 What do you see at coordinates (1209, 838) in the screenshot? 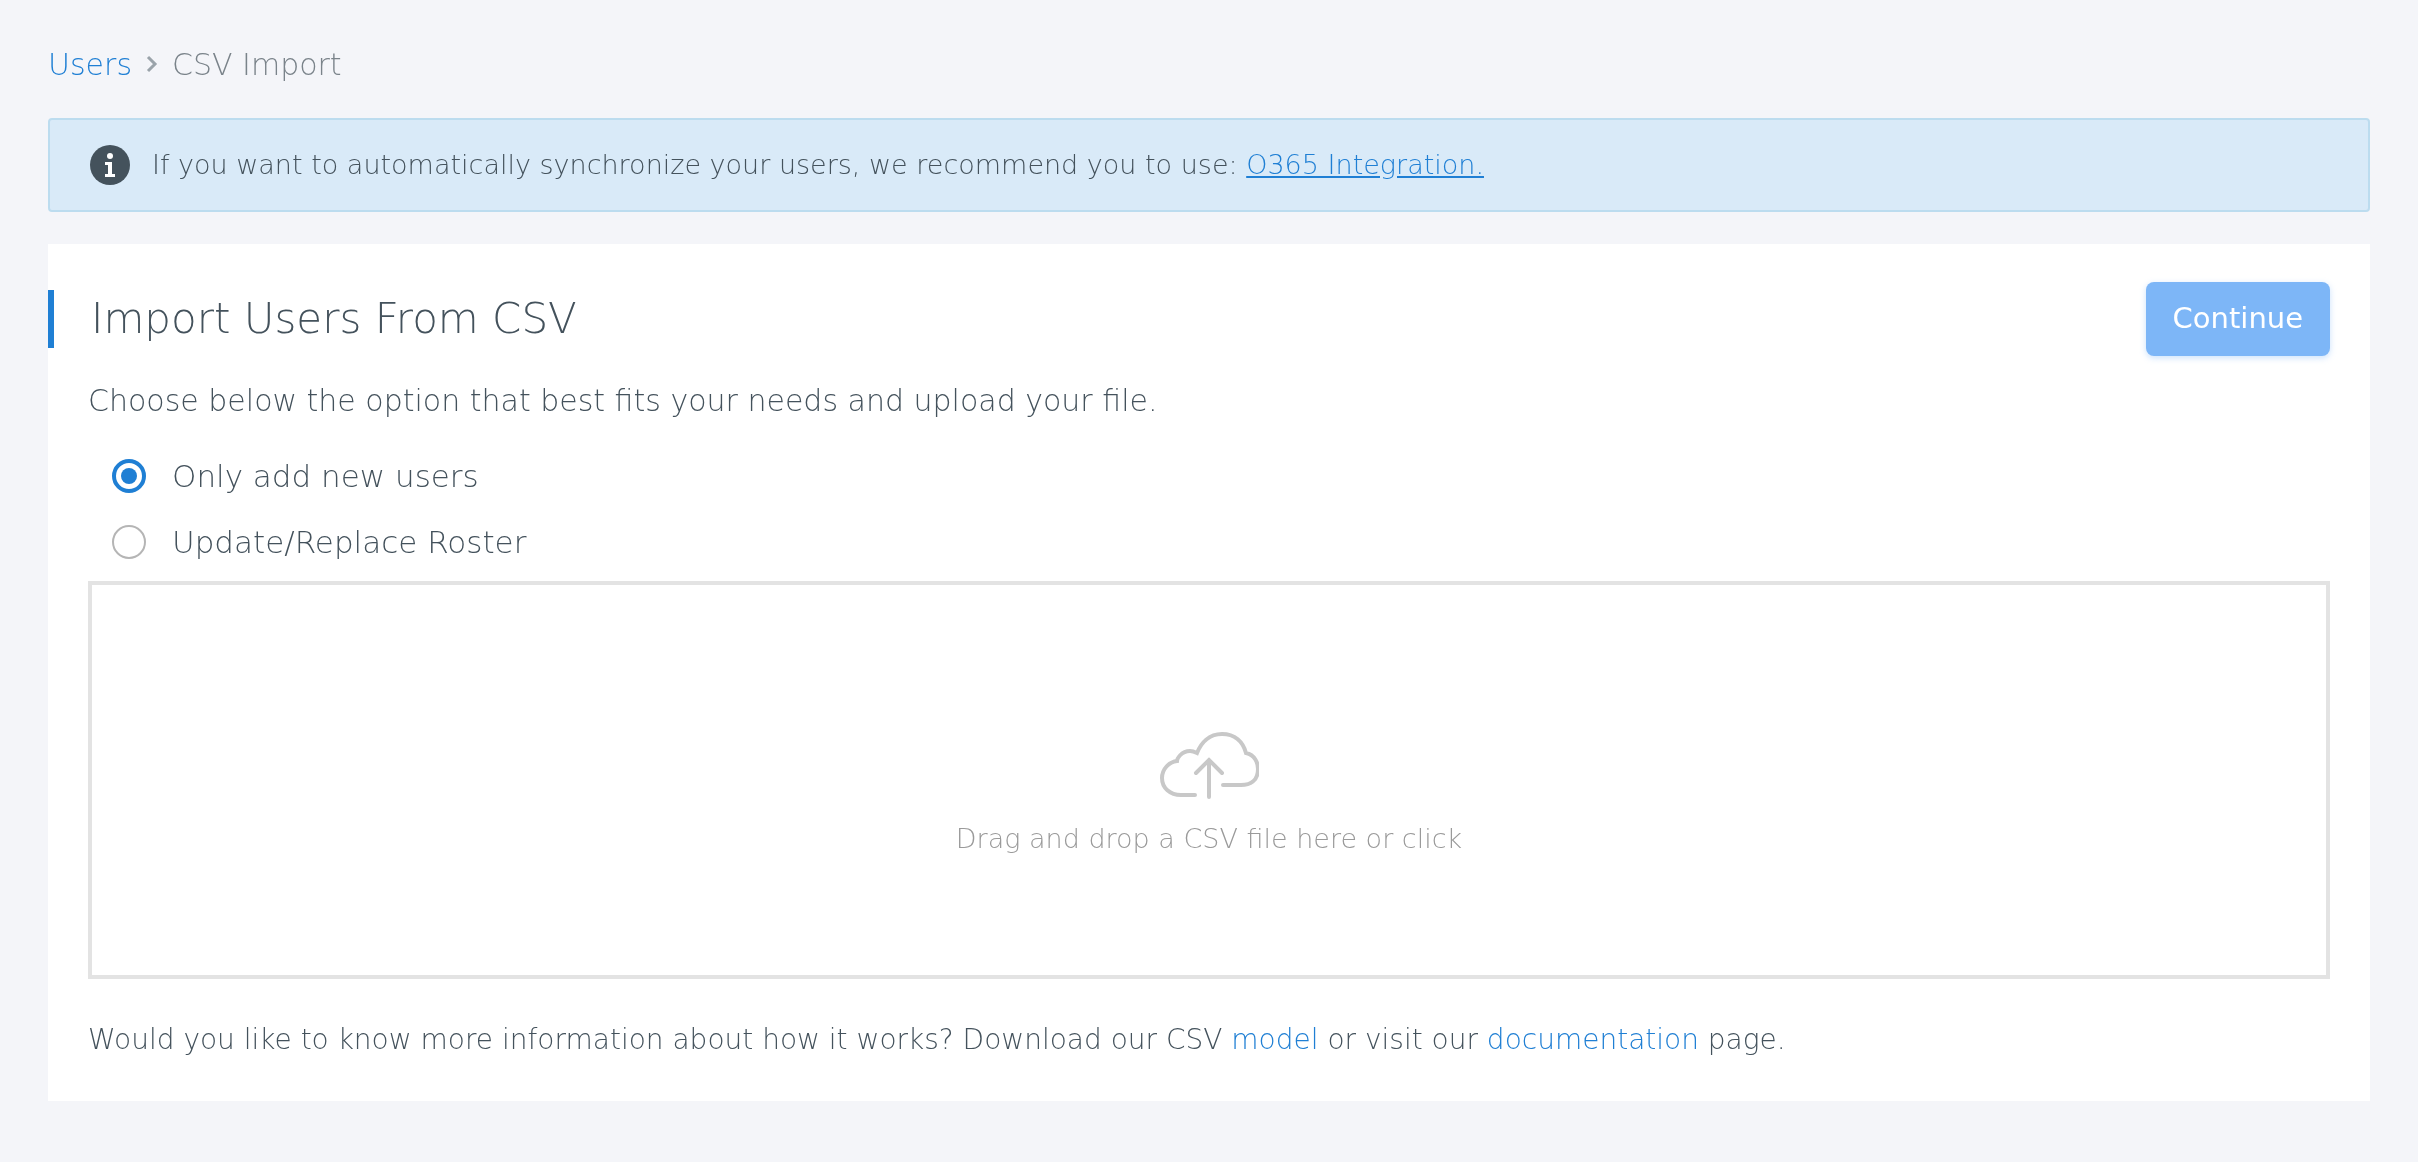
I see `dropzone-text: Drag and drop a CSV file here or click` at bounding box center [1209, 838].